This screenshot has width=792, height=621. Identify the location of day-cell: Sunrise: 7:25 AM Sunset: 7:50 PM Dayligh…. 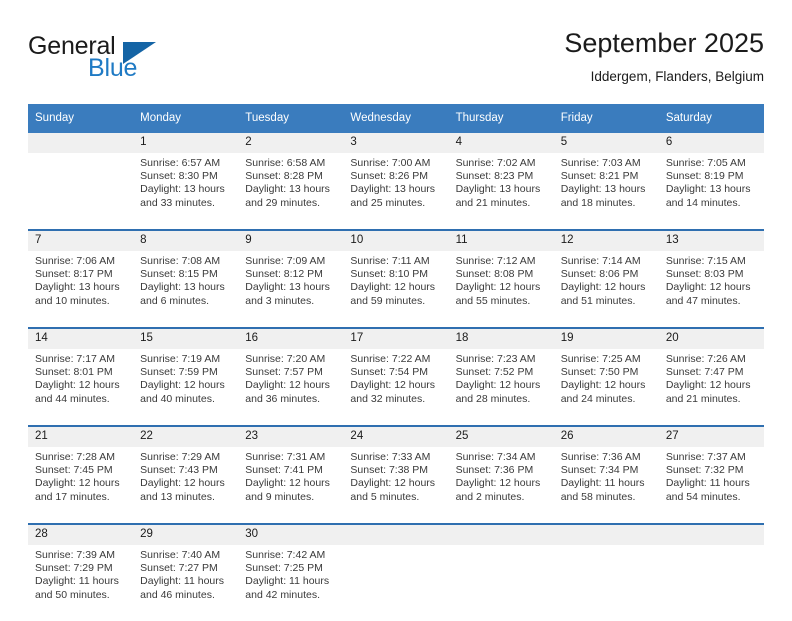
(606, 387).